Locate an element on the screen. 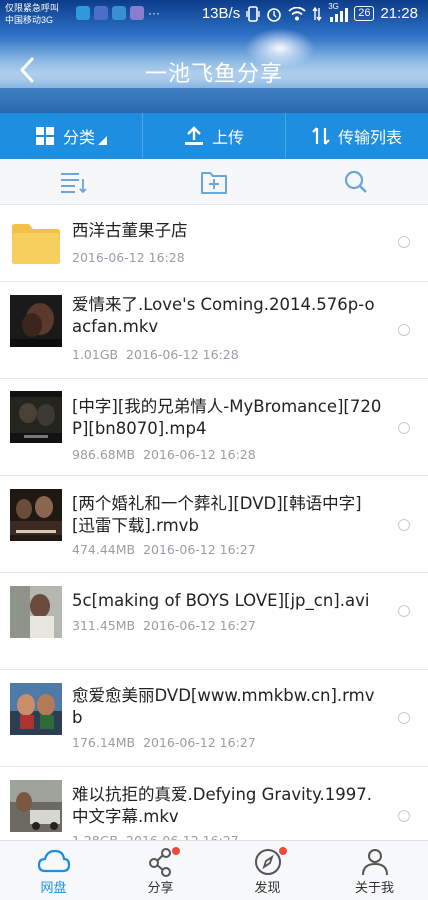 This screenshot has width=428, height=900. compass-icon-wrap is located at coordinates (269, 862).